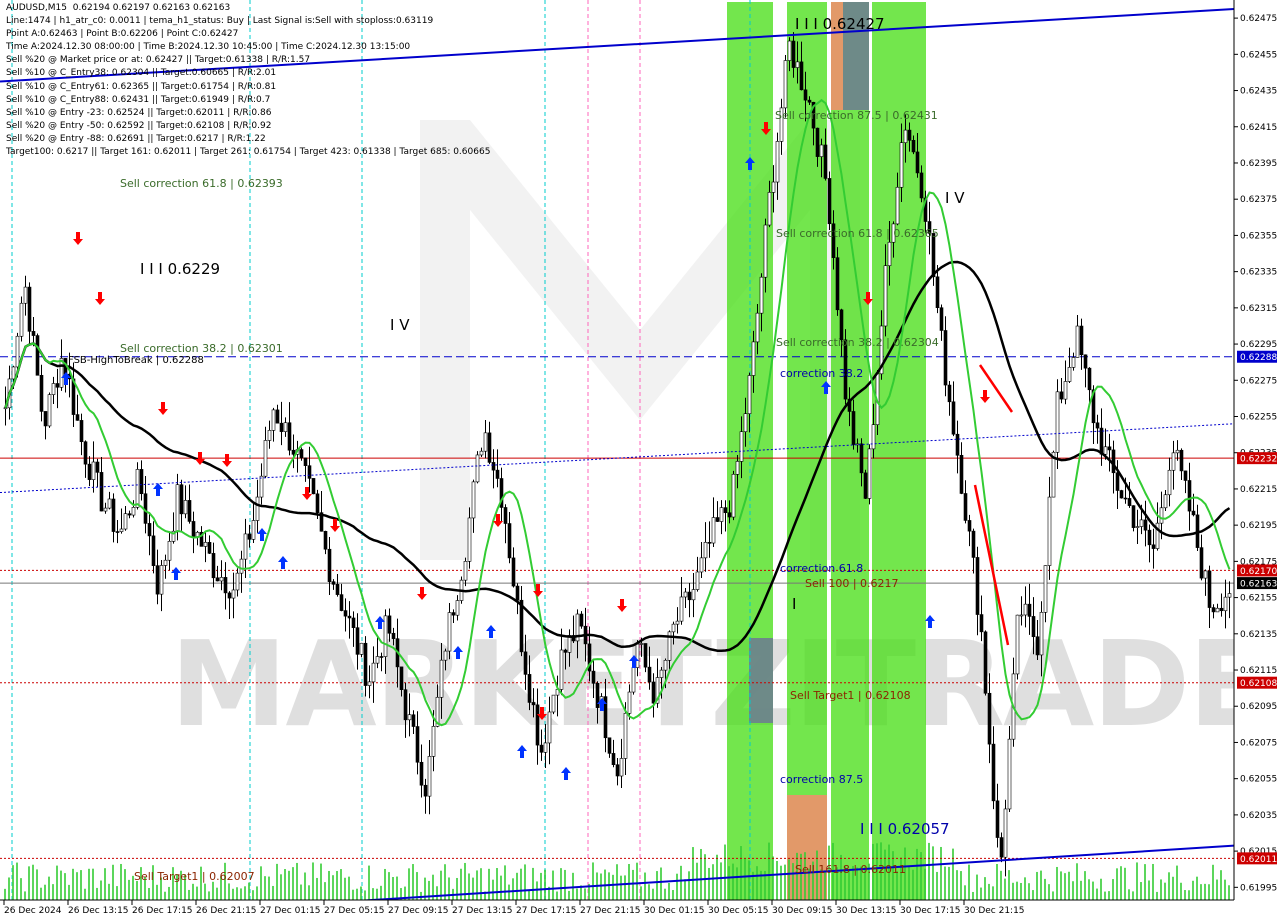 The height and width of the screenshot is (920, 1280). What do you see at coordinates (1258, 164) in the screenshot?
I see `price-tick-label: 0.62395` at bounding box center [1258, 164].